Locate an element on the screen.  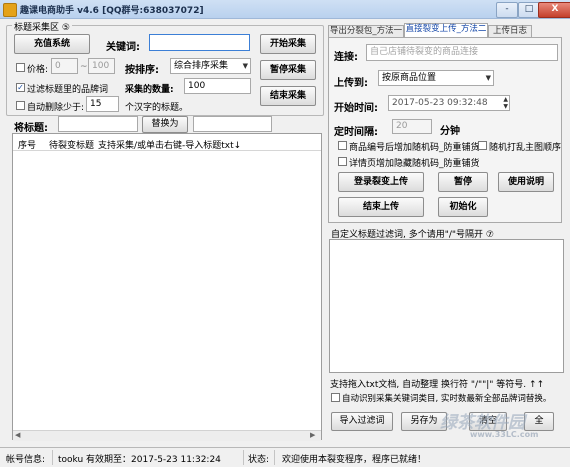
shuffle-images-label: 随机打乱主图顺序 is located at coordinates (525, 148).